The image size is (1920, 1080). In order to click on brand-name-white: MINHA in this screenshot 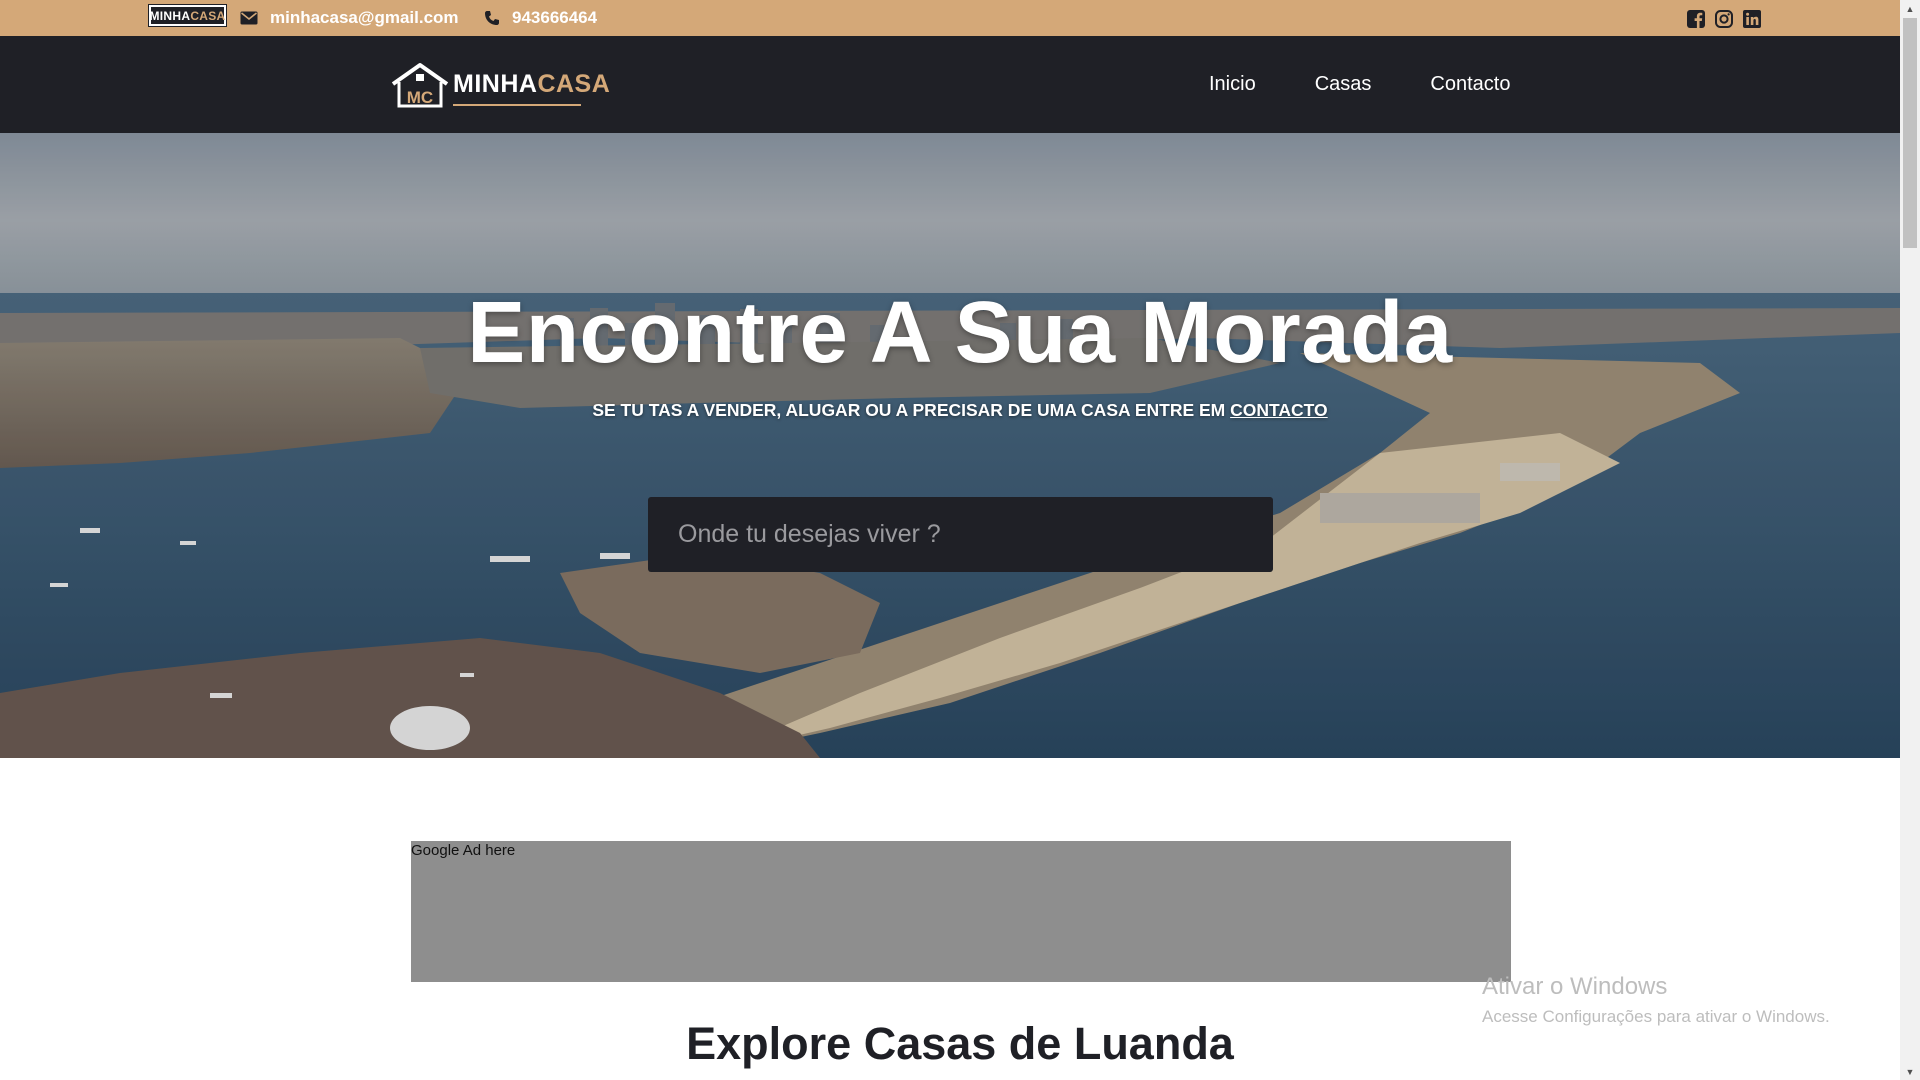, I will do `click(495, 84)`.